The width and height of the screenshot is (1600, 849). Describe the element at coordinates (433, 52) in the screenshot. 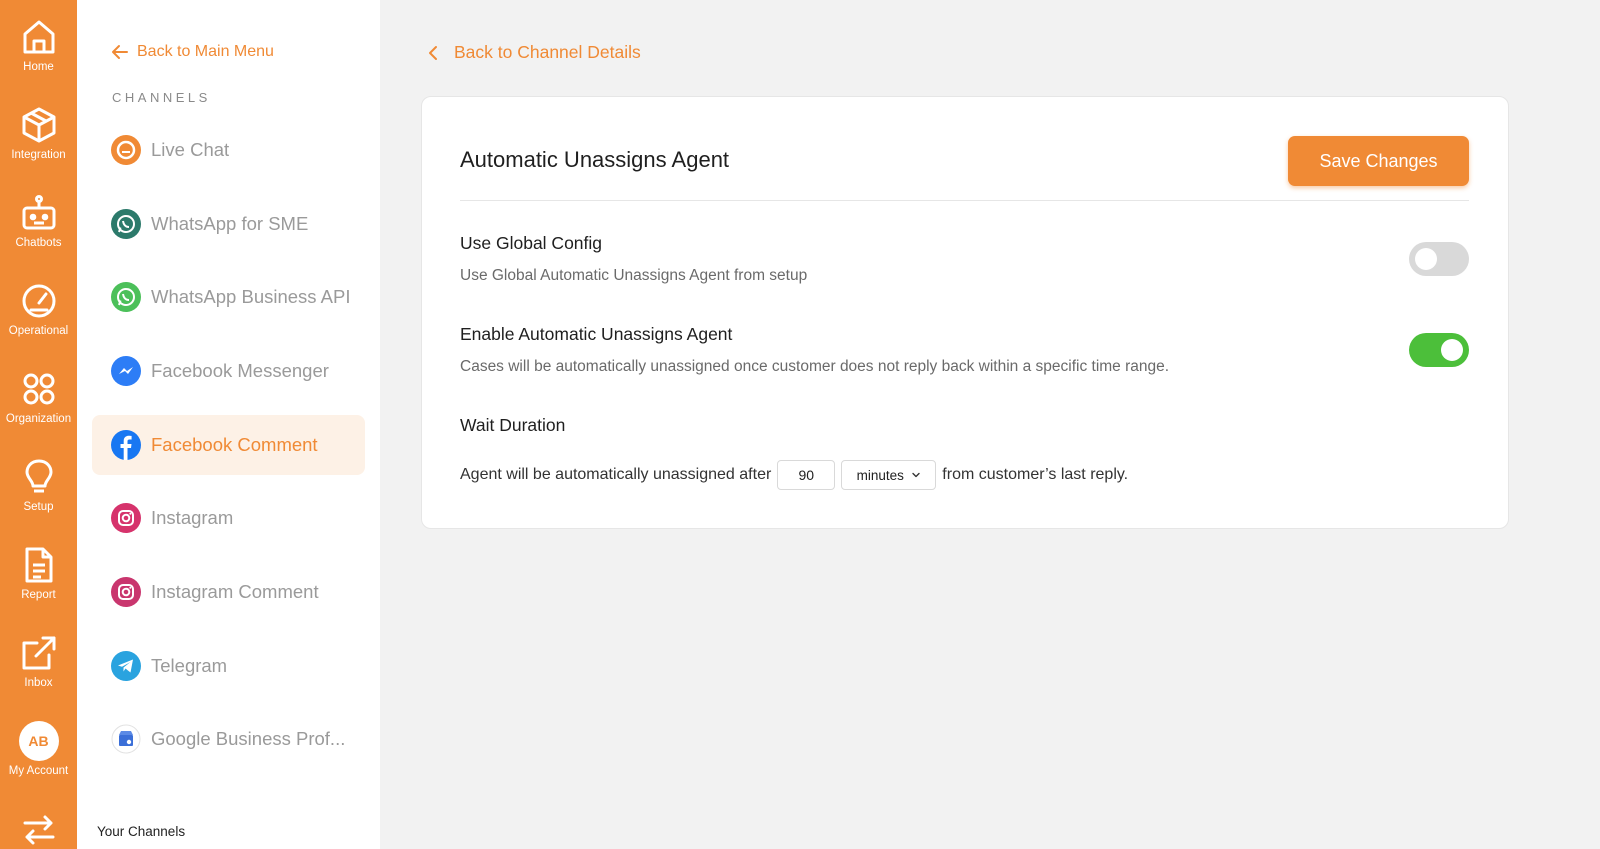

I see `chevron-left-icon` at that location.